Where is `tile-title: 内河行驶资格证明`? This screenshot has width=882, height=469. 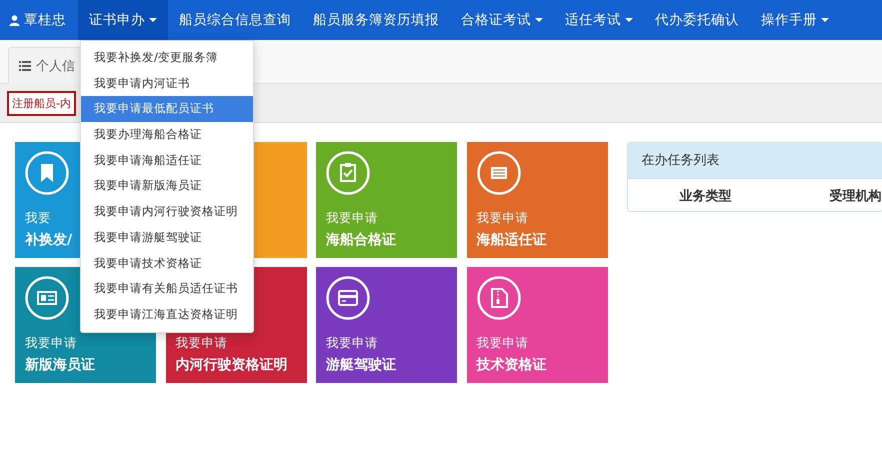
tile-title: 内河行驶资格证明 is located at coordinates (232, 365).